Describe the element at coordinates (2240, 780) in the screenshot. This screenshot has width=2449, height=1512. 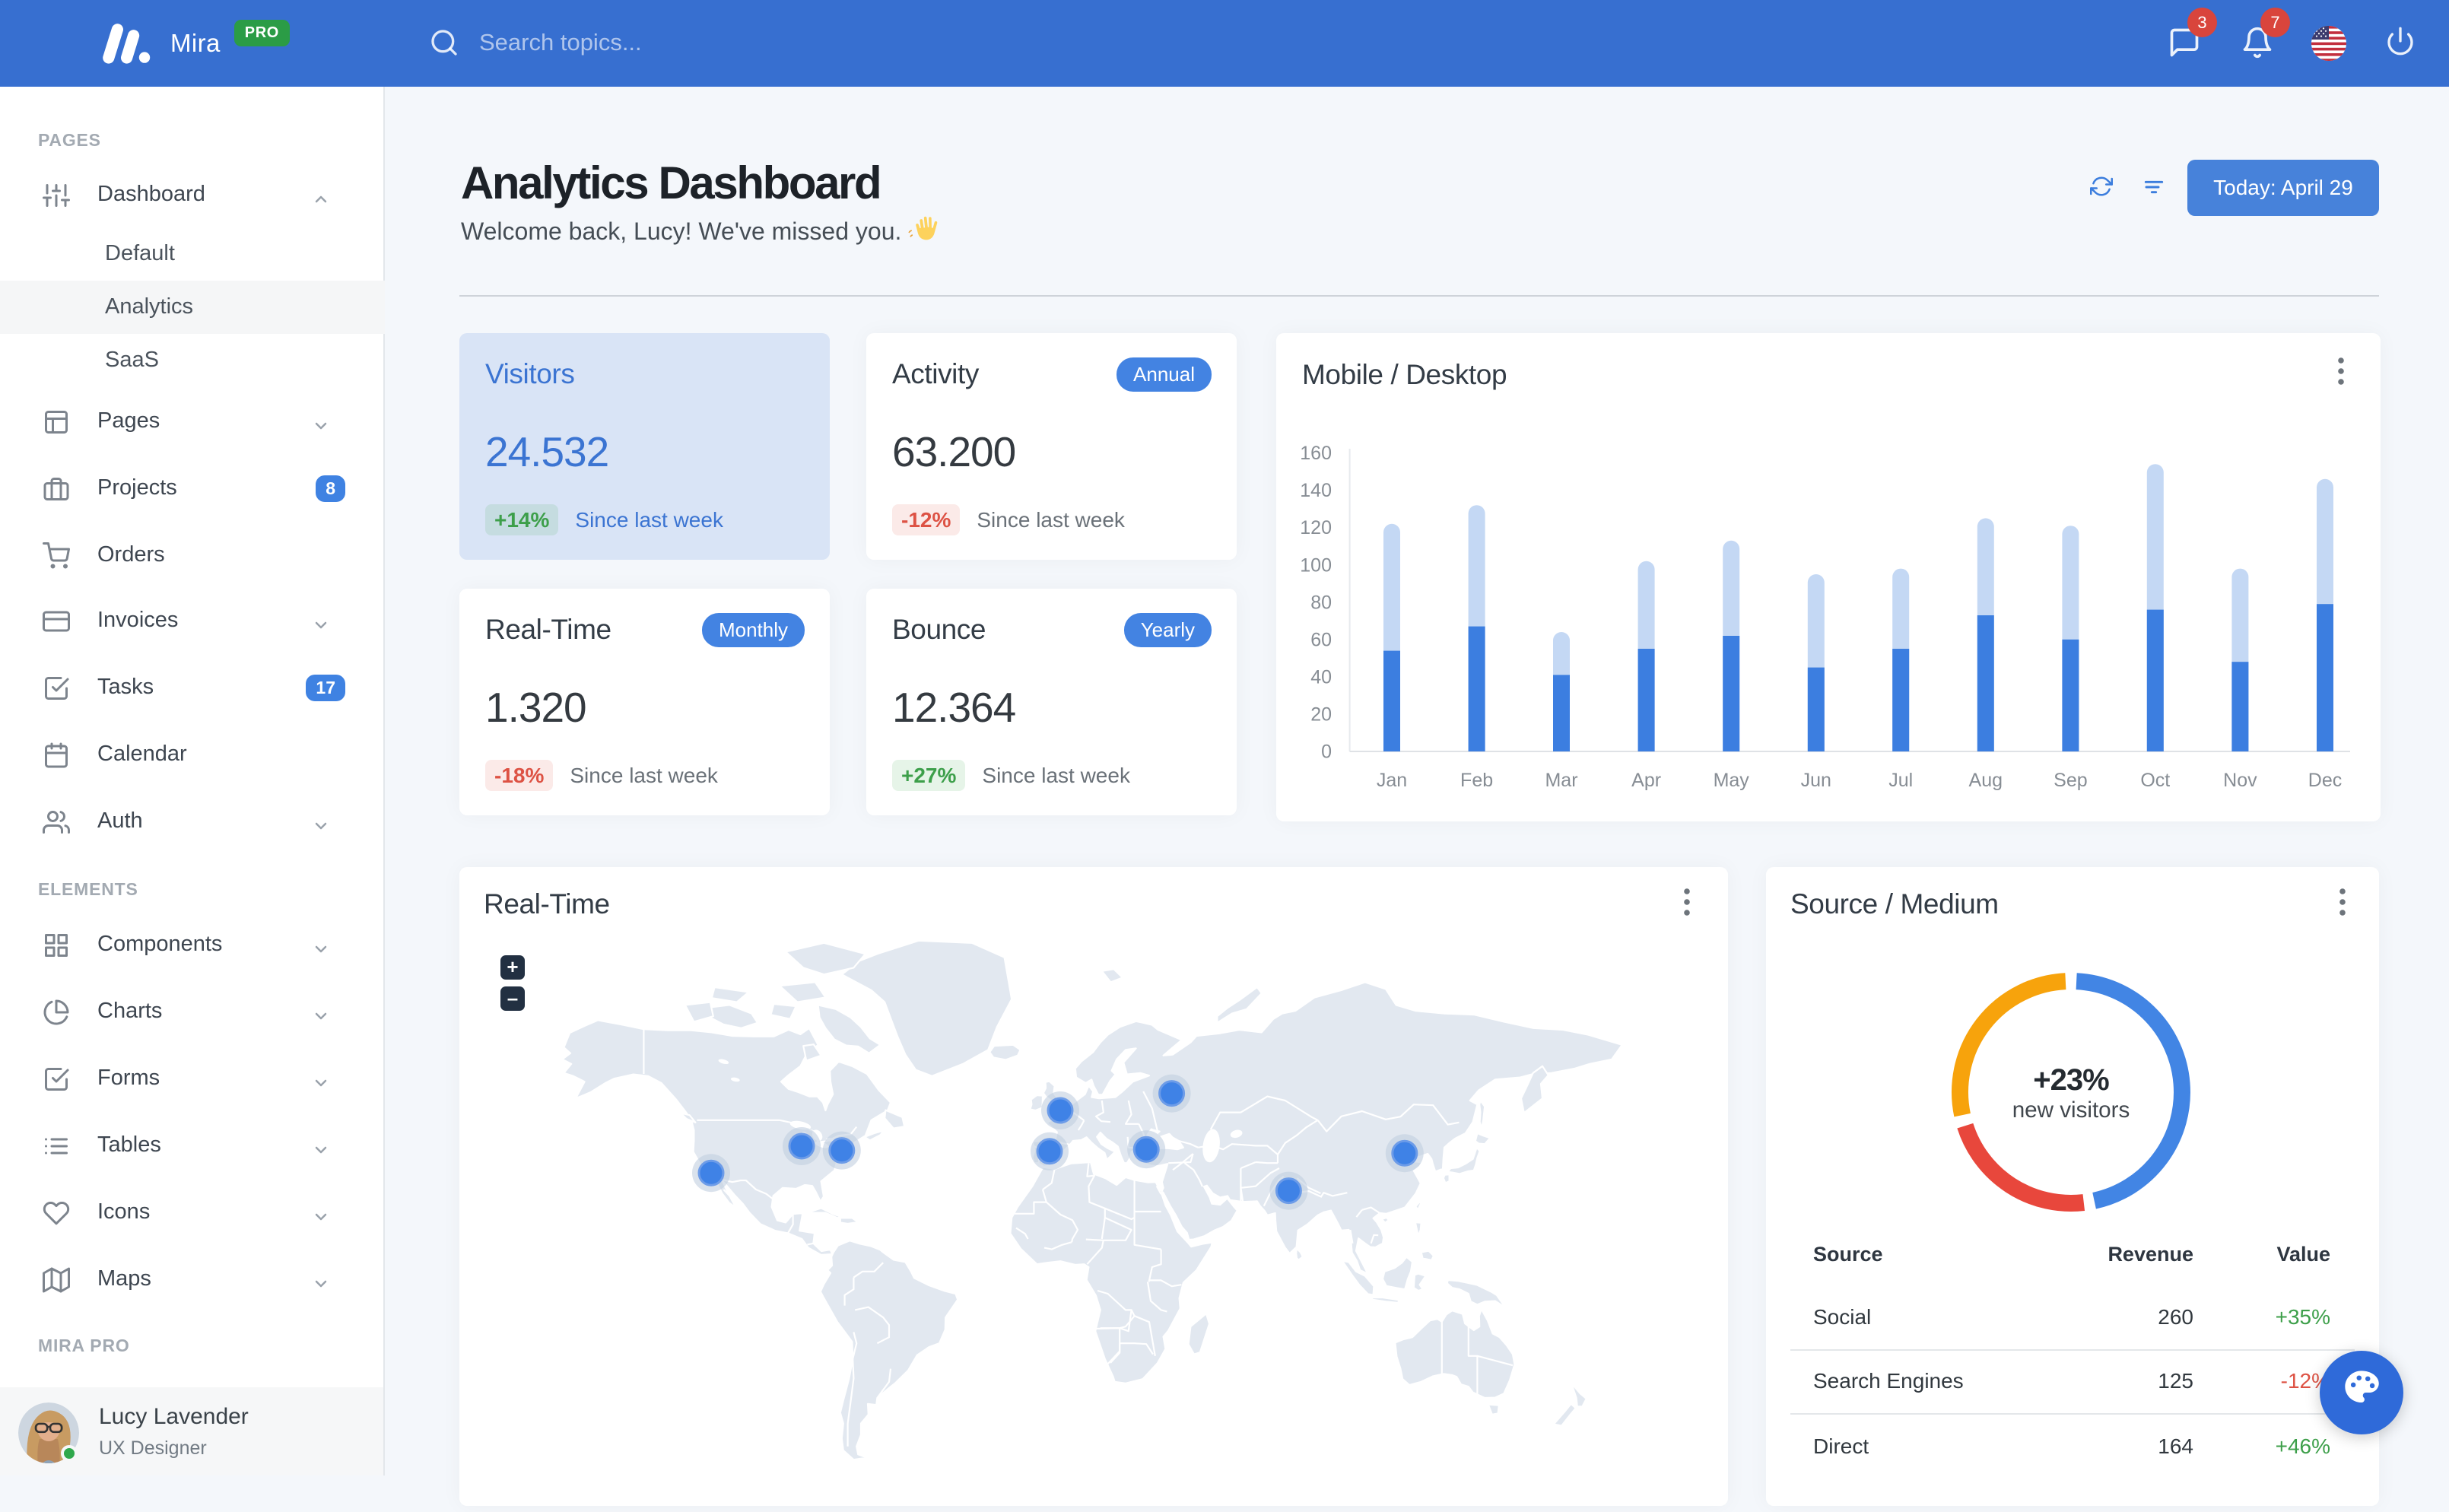
I see `svg-text: Nov` at that location.